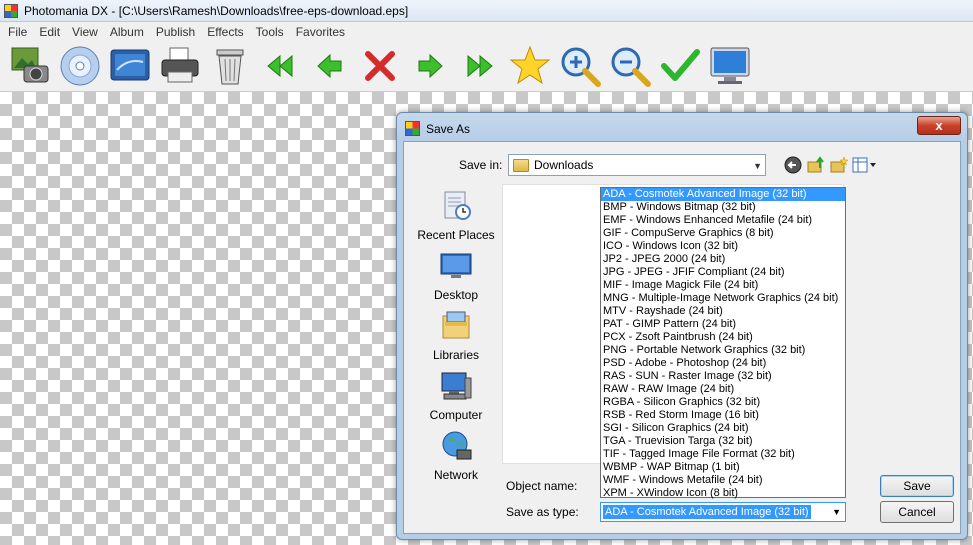 The width and height of the screenshot is (973, 545). I want to click on folder-nav-toolbar, so click(831, 165).